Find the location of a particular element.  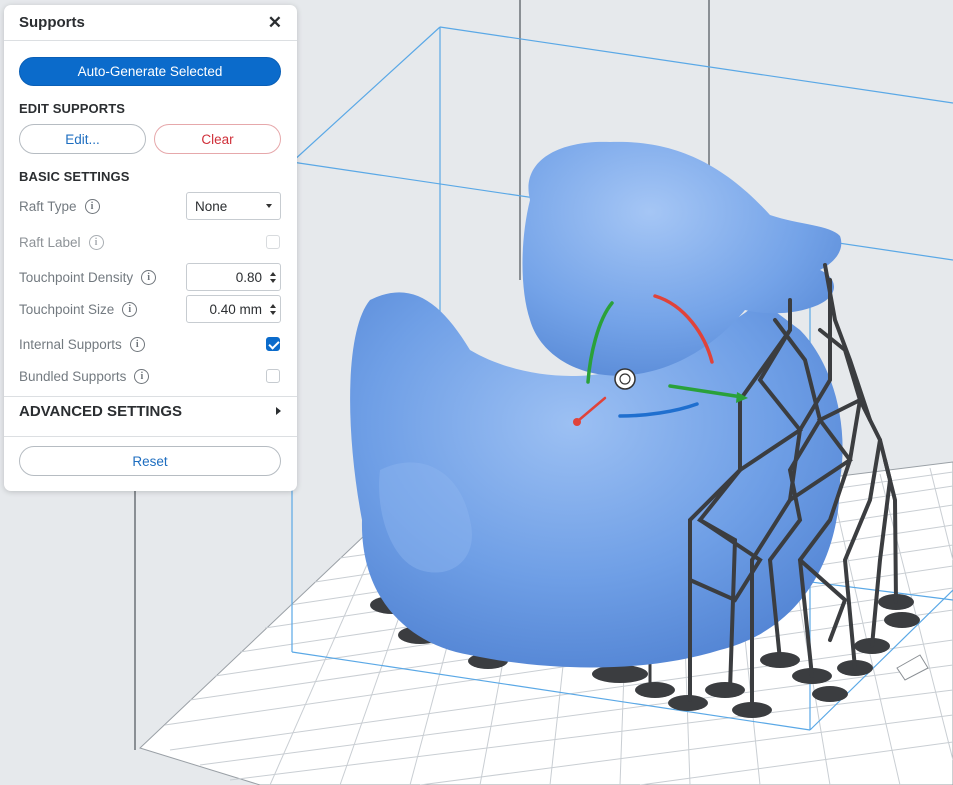

touchpoint-density-row: Touchpoint Density i 0.80 is located at coordinates (150, 277).